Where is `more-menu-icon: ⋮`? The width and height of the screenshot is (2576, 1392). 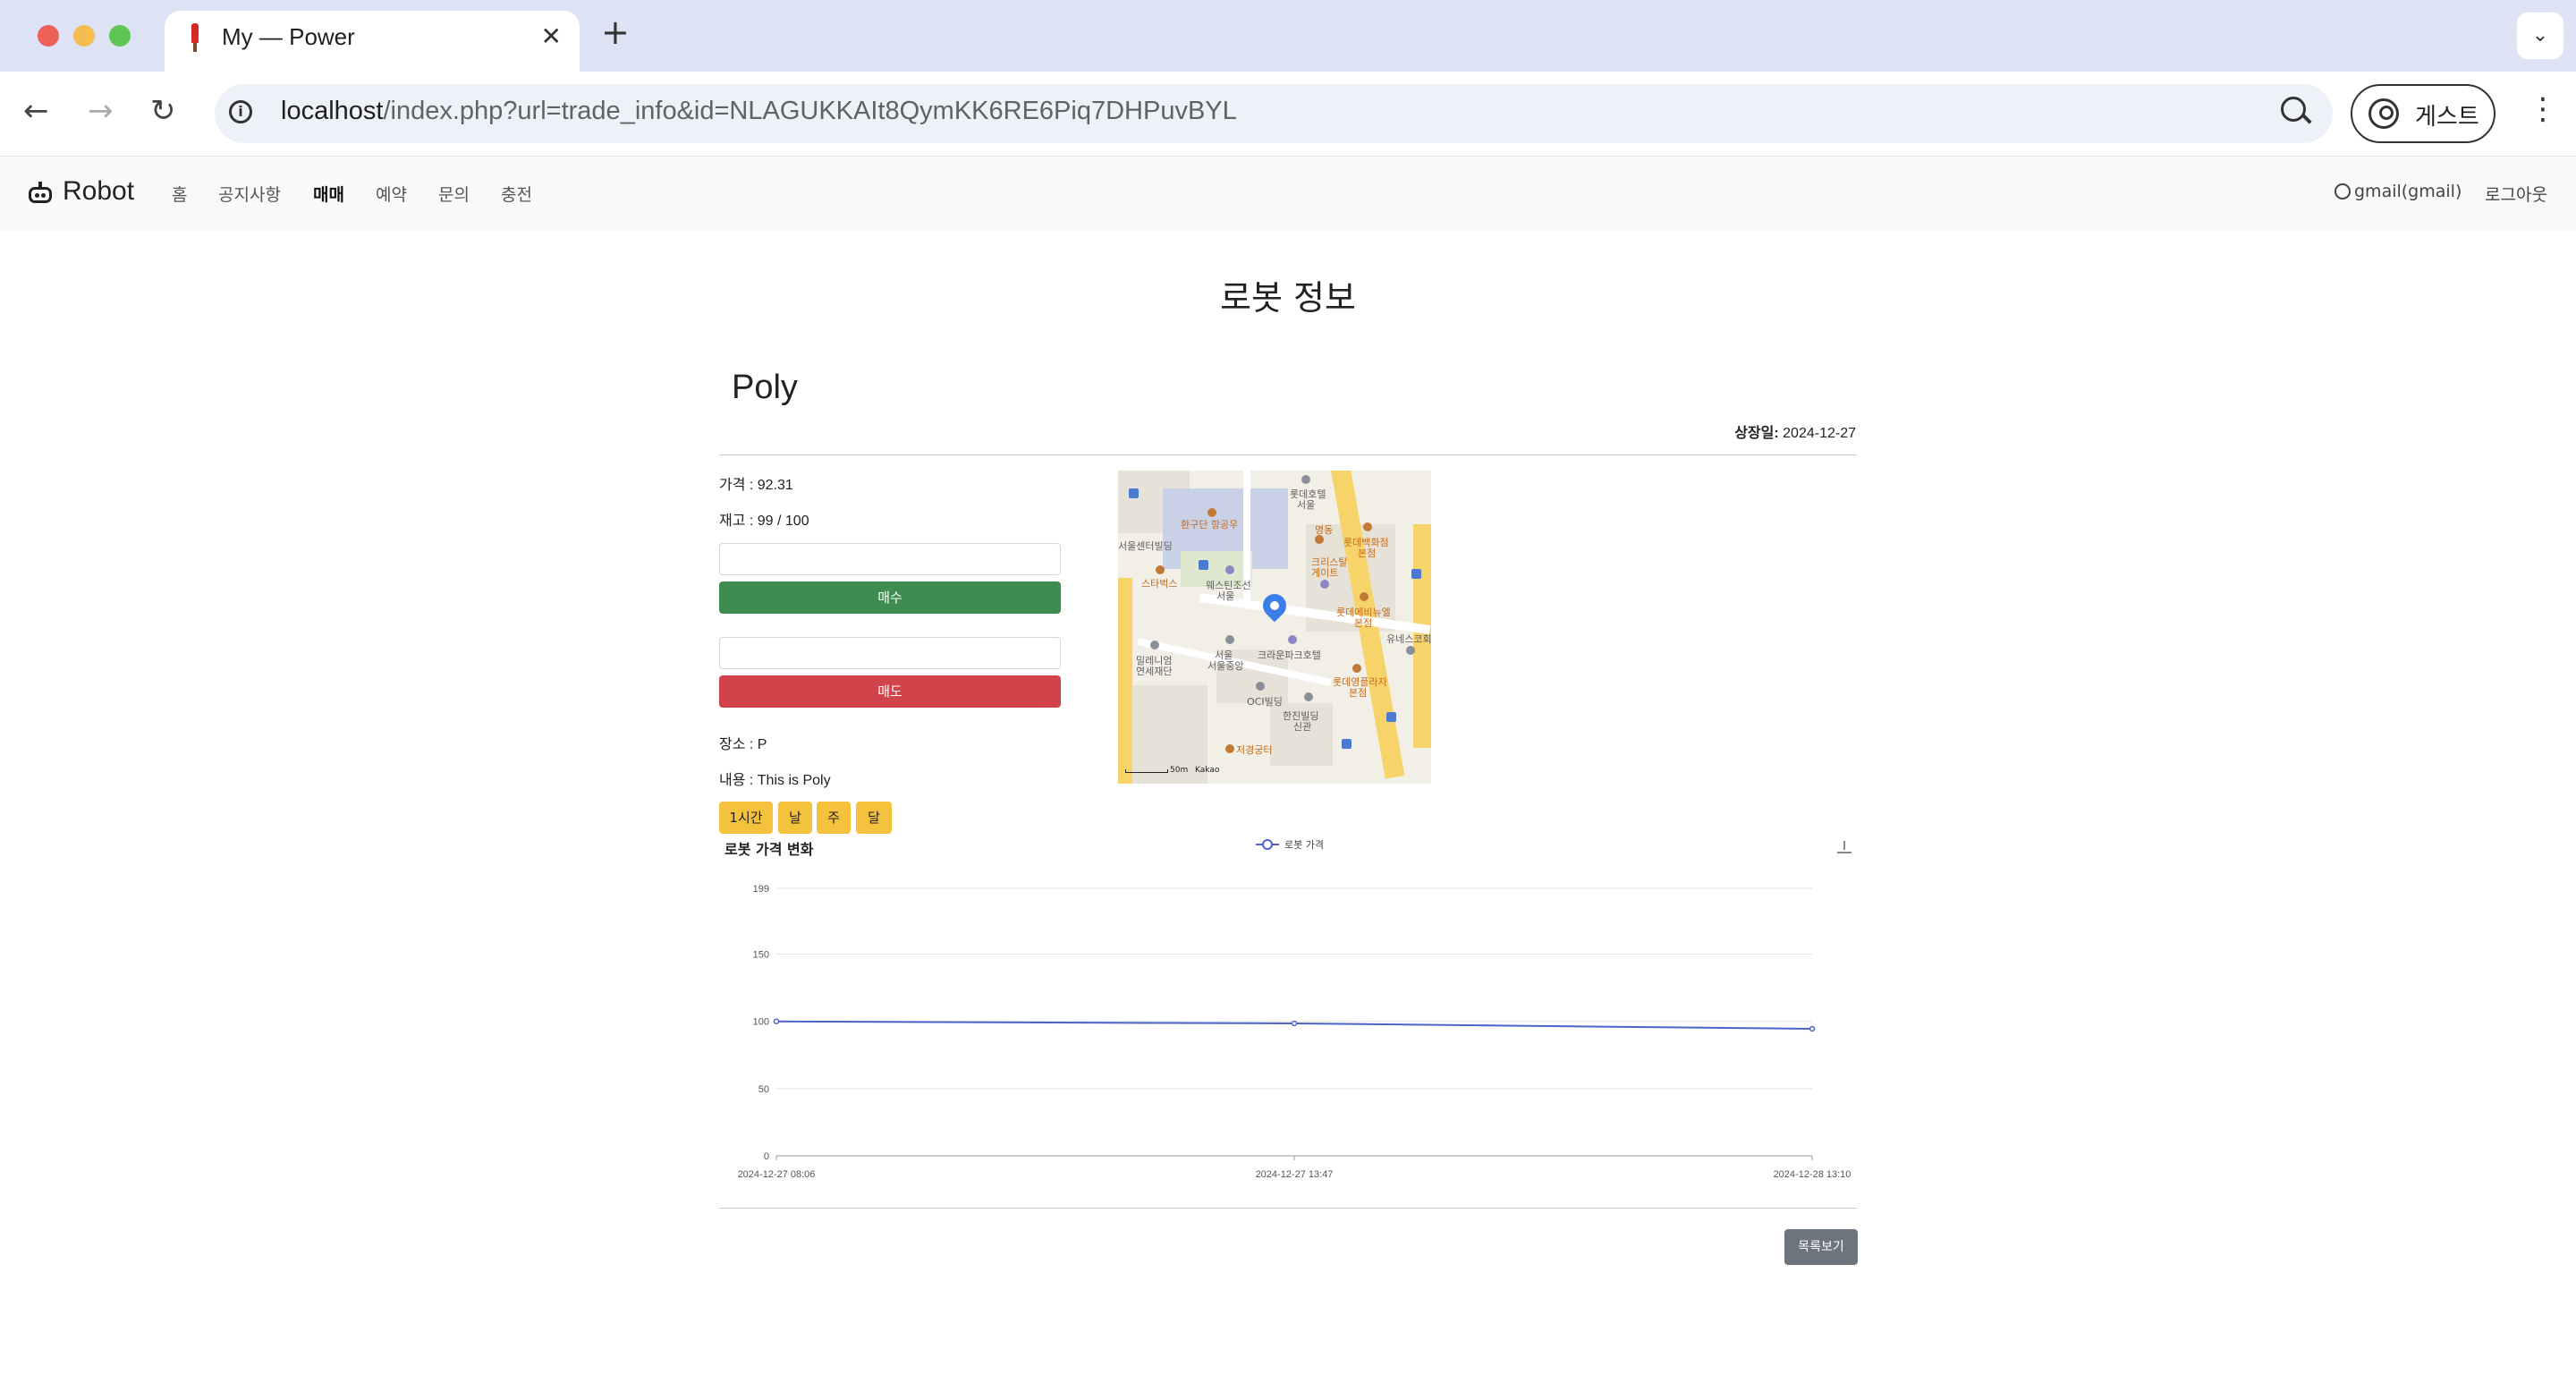
more-menu-icon: ⋮ is located at coordinates (2543, 109).